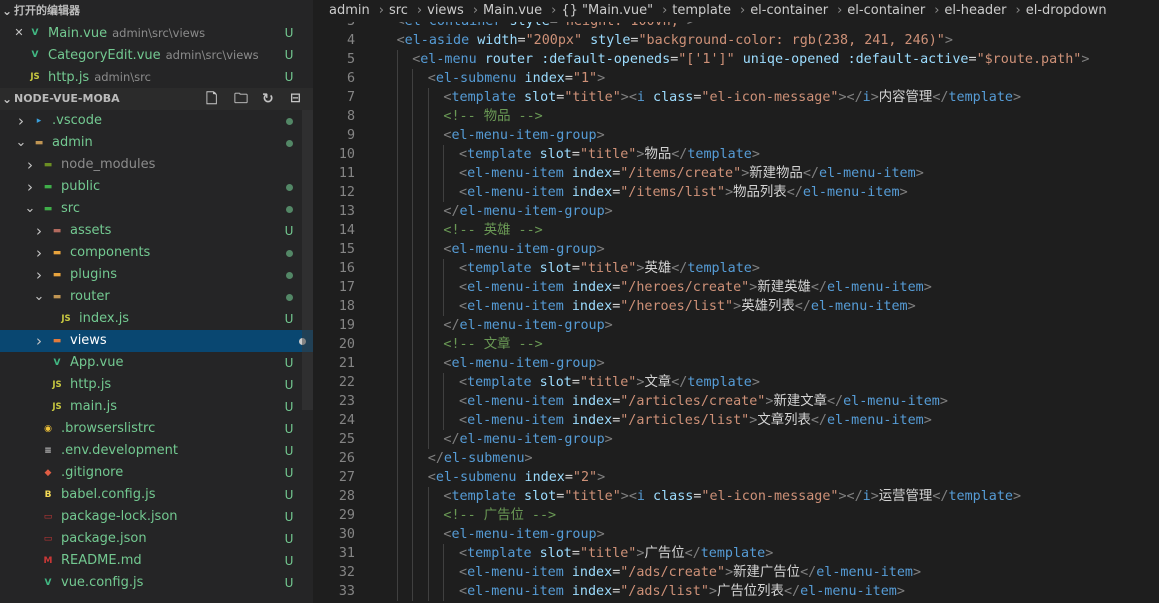 This screenshot has height=603, width=1159. I want to click on tree-item-app-vue: V App.vue U, so click(150, 363).